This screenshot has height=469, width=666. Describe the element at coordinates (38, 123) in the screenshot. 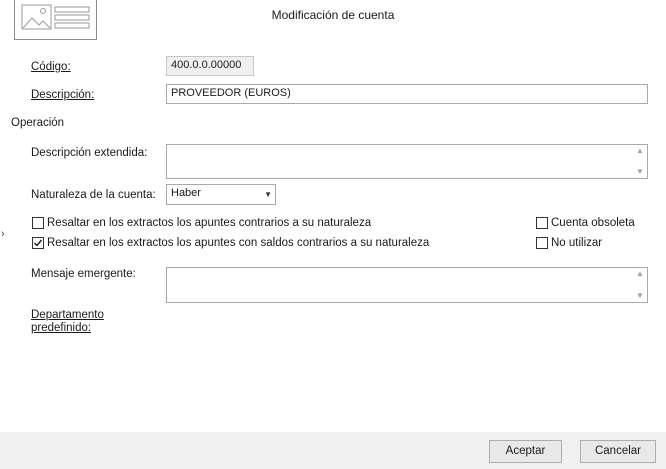

I see `section-operacion-title: Operación` at that location.